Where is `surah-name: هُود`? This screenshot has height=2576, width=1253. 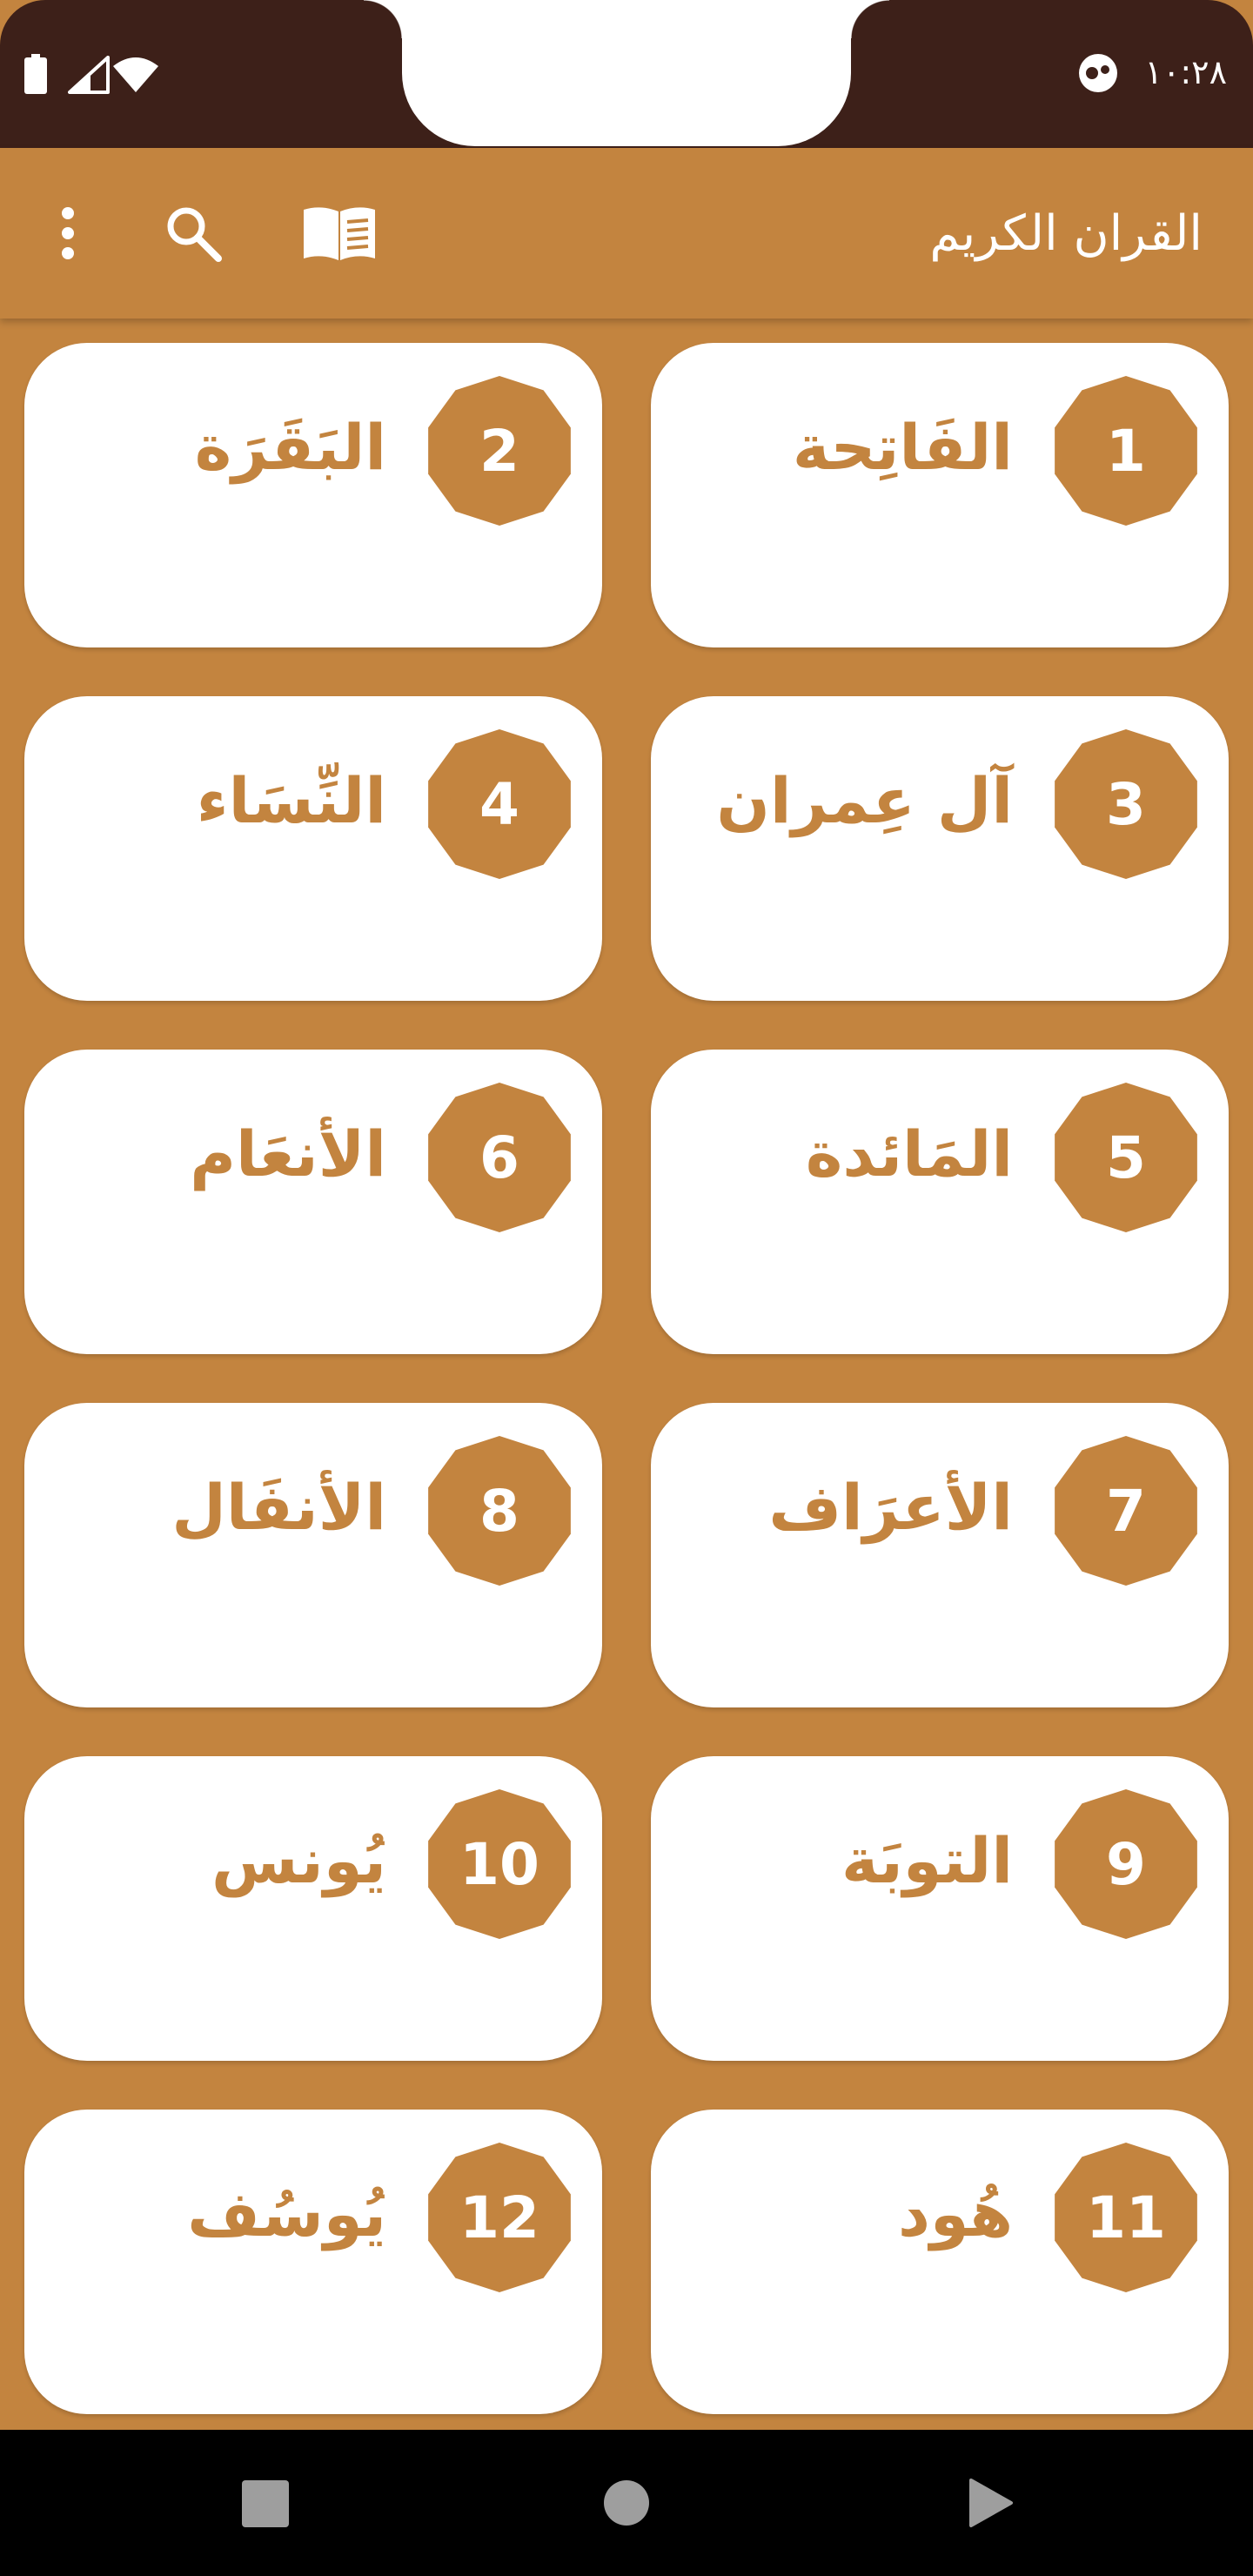 surah-name: هُود is located at coordinates (955, 2214).